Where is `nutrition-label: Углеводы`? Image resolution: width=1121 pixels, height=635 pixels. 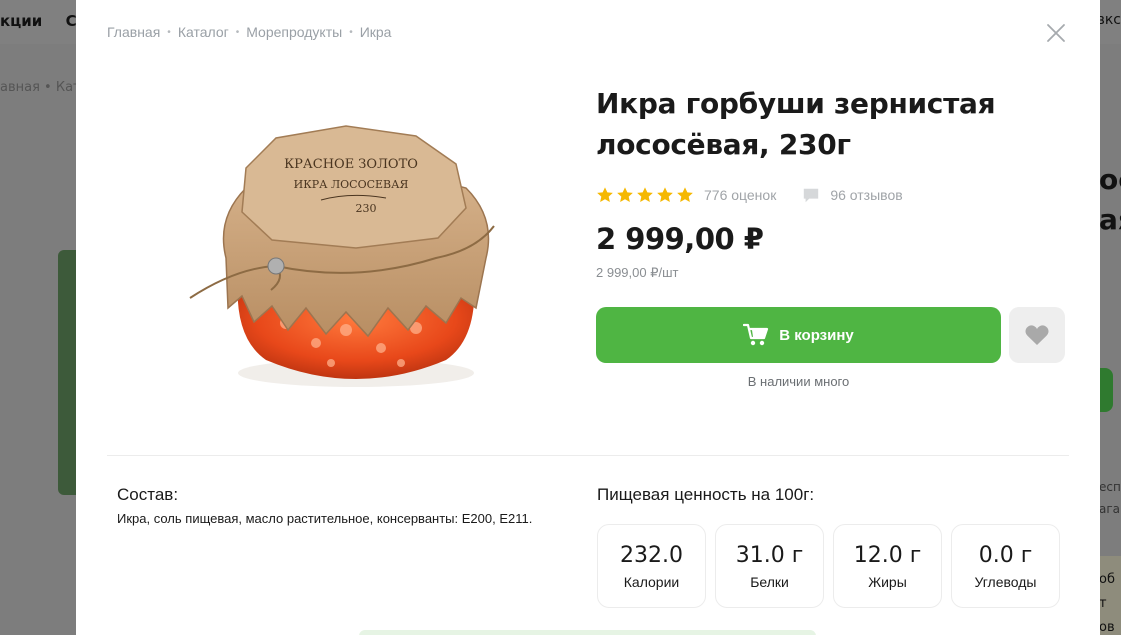
nutrition-label: Углеводы is located at coordinates (1005, 582).